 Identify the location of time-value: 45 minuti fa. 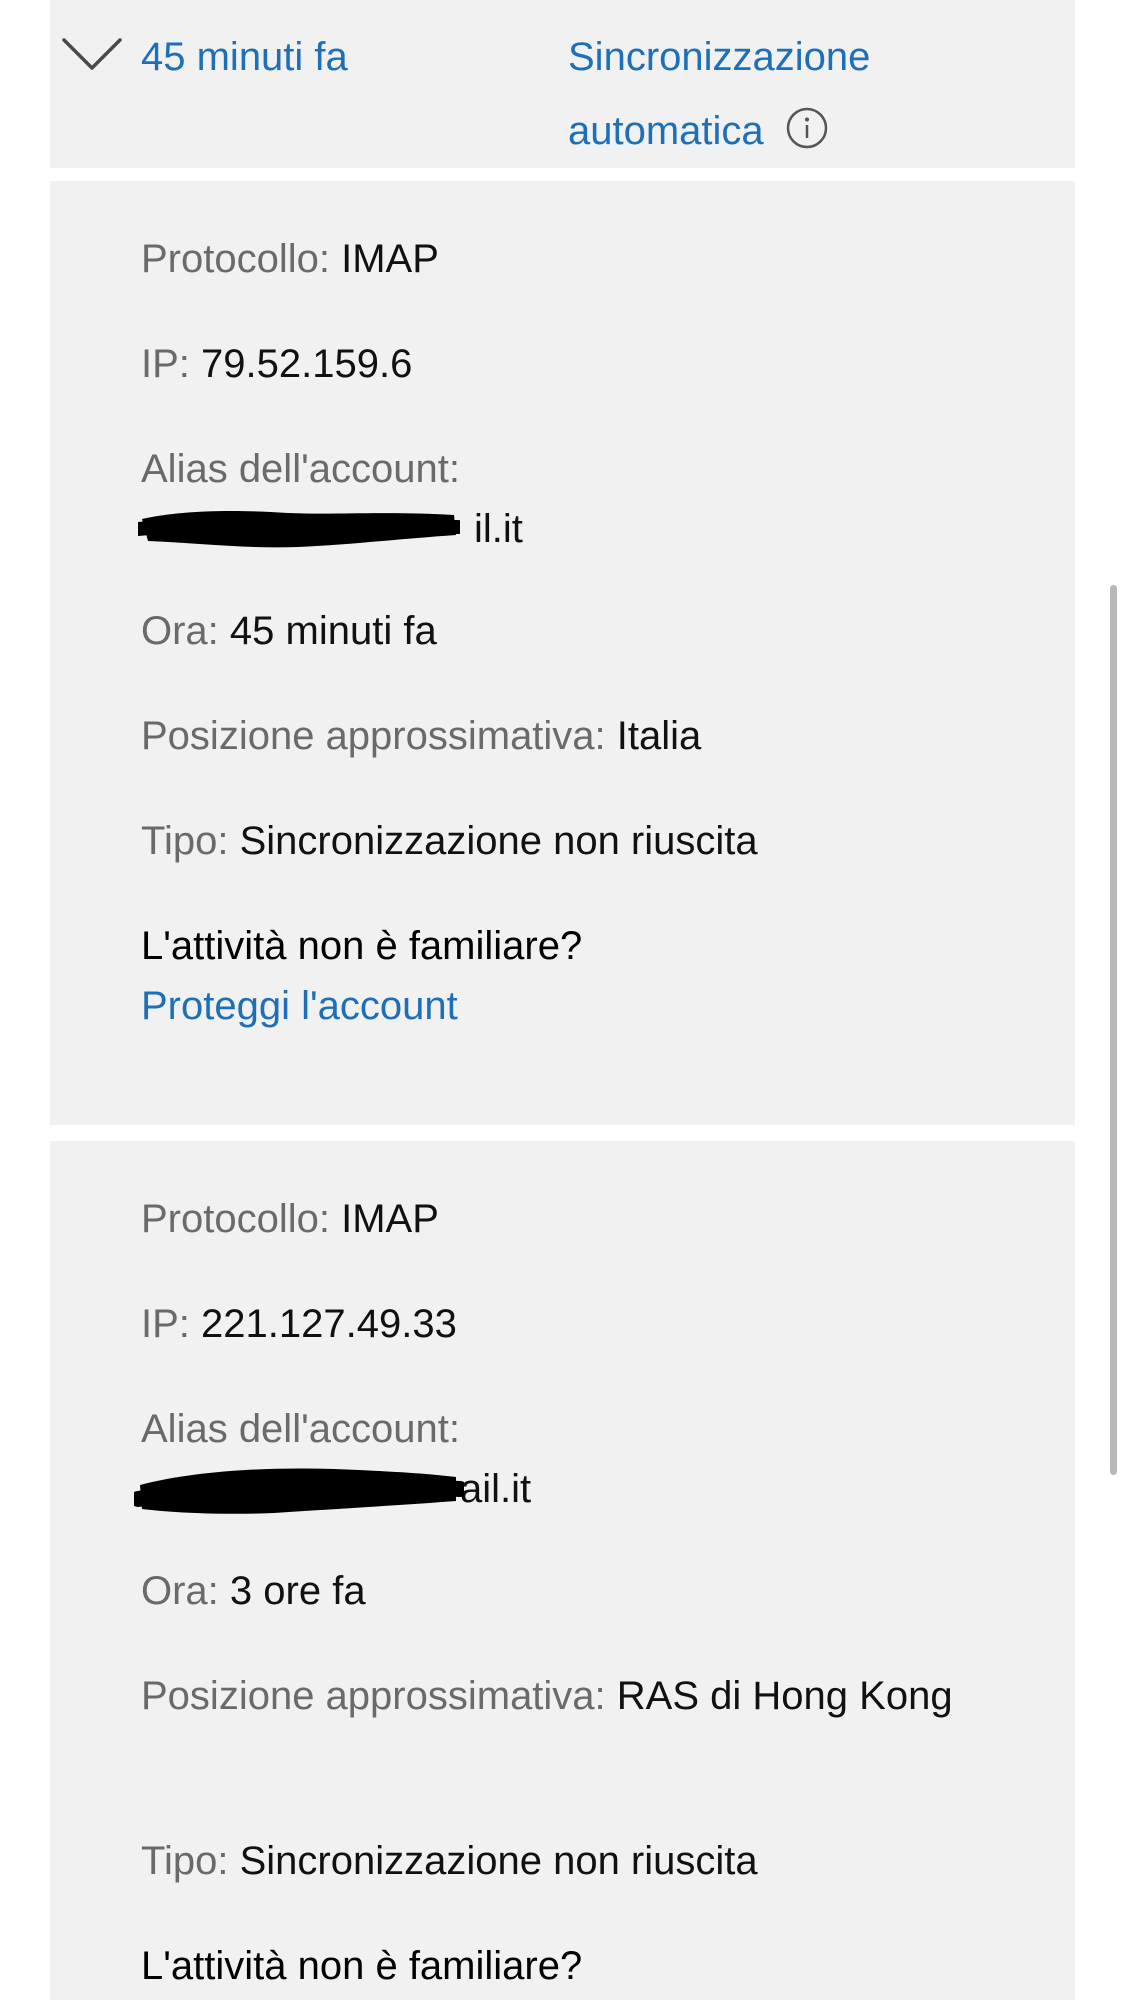
(333, 631).